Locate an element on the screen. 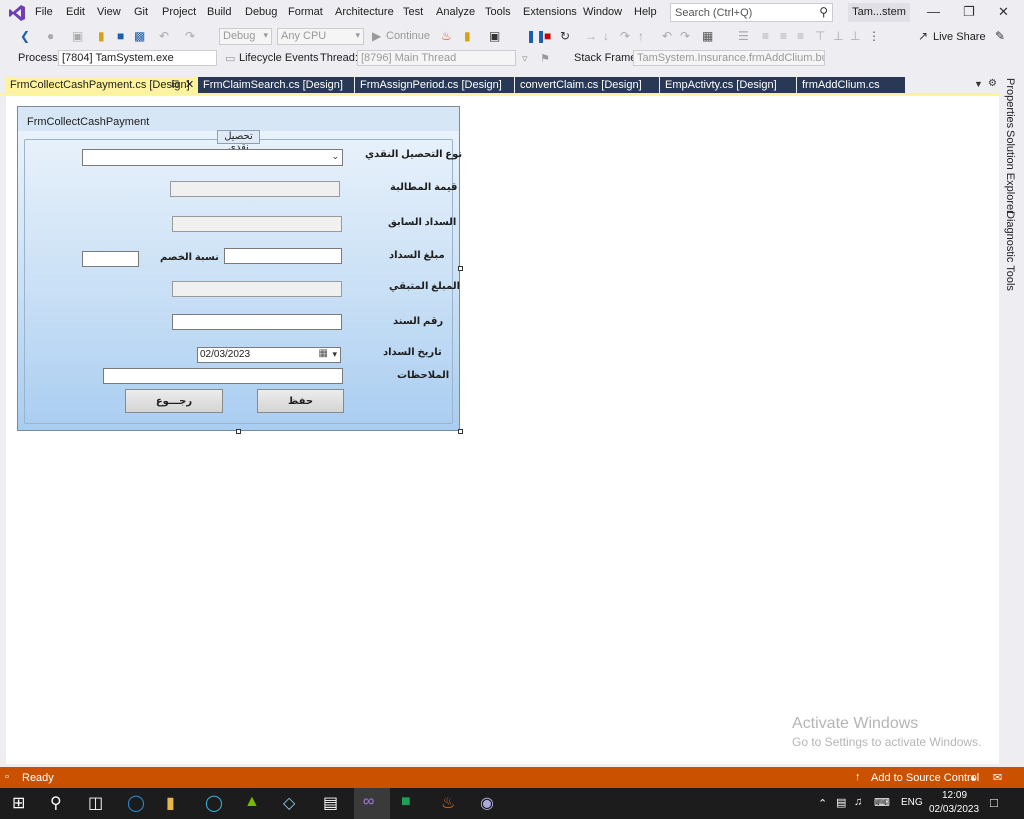 Image resolution: width=1024 pixels, height=819 pixels. continue-label: Continue is located at coordinates (408, 36).